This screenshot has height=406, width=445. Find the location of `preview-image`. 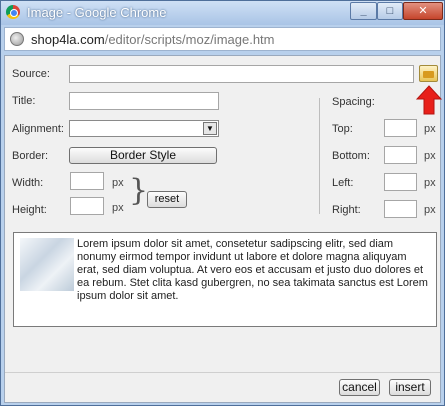

preview-image is located at coordinates (47, 264).